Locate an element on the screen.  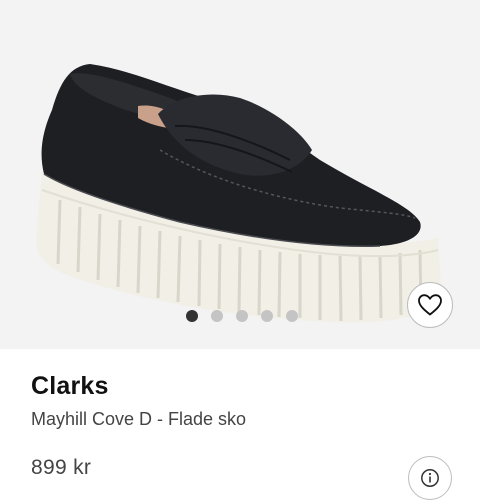
product-brand: Clarks is located at coordinates (70, 386).